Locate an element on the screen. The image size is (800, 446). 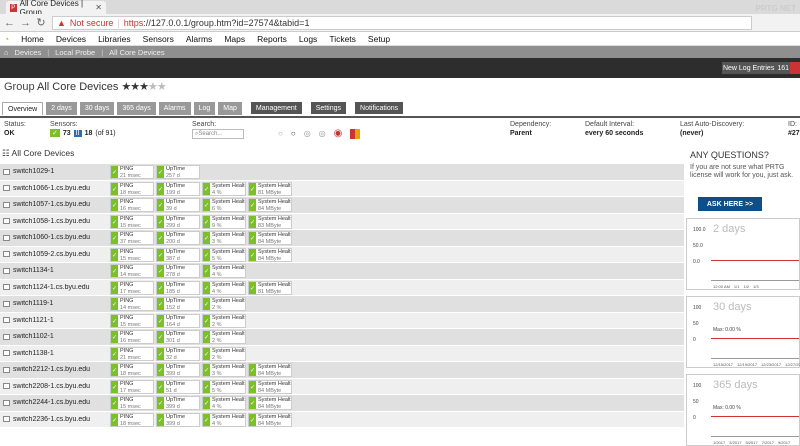
priority-stars: ★★★★★ is located at coordinates (143, 87).